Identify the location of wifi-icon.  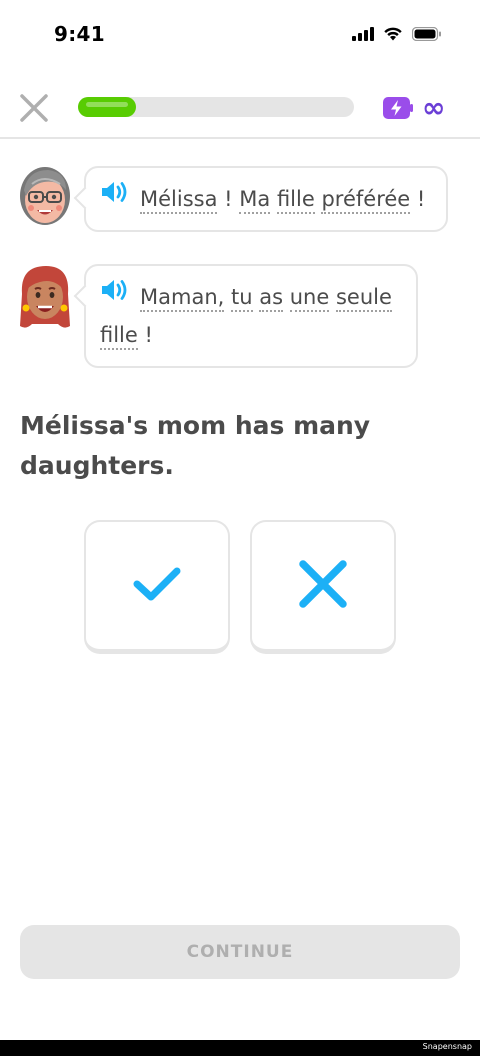
(393, 35).